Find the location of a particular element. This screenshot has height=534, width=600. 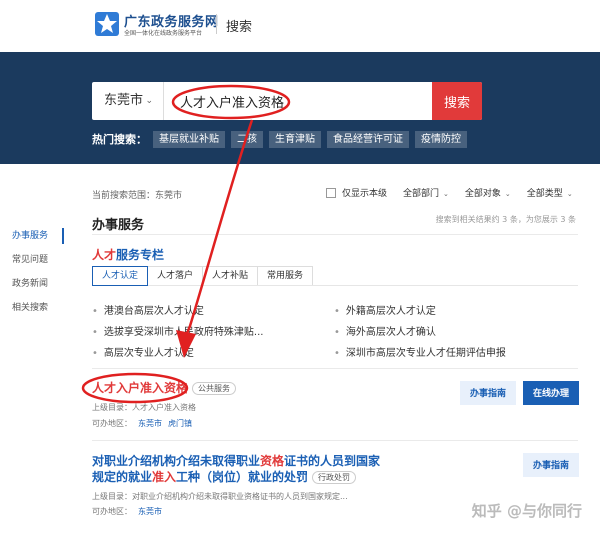

search-scope: 当前搜索范围：东莞市 is located at coordinates (137, 196).